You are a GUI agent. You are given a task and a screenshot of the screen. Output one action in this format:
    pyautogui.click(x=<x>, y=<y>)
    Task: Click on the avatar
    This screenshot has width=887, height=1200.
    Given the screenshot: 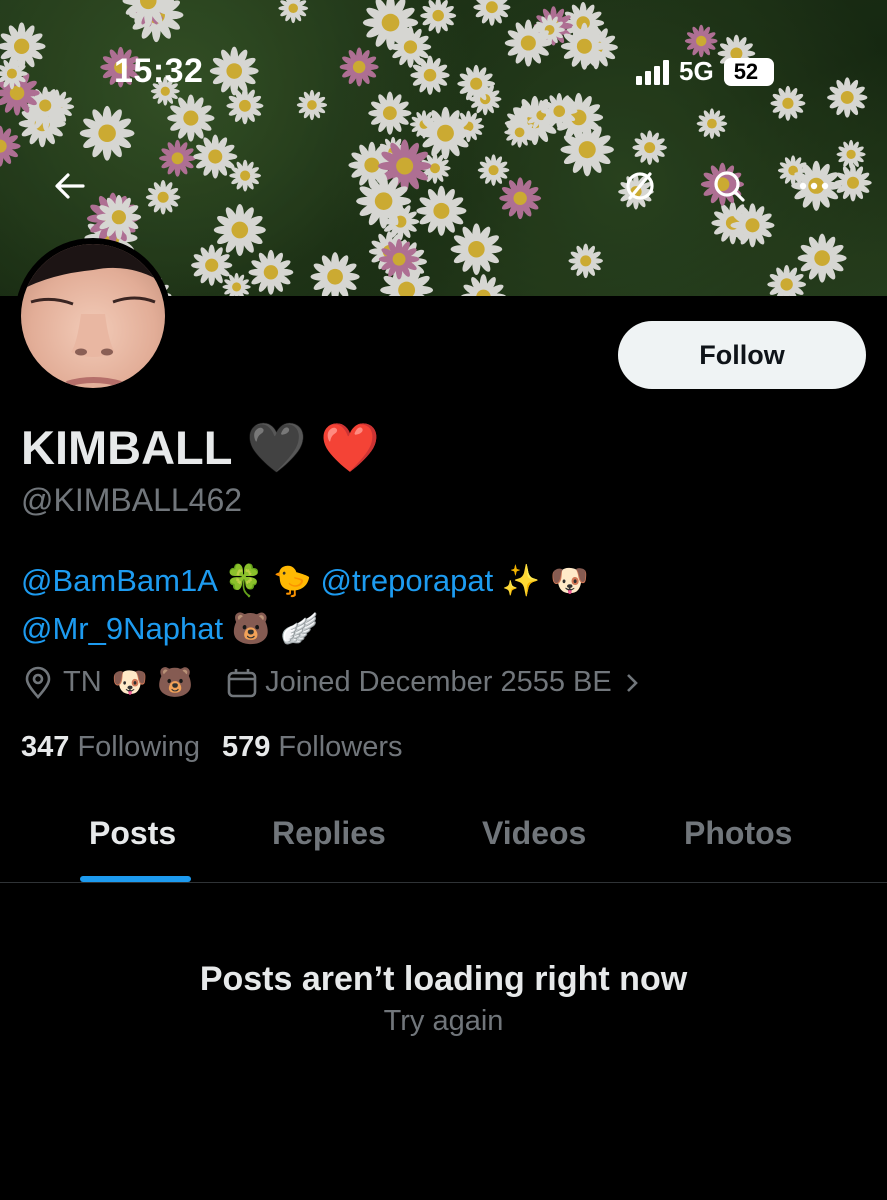 What is the action you would take?
    pyautogui.click(x=93, y=316)
    